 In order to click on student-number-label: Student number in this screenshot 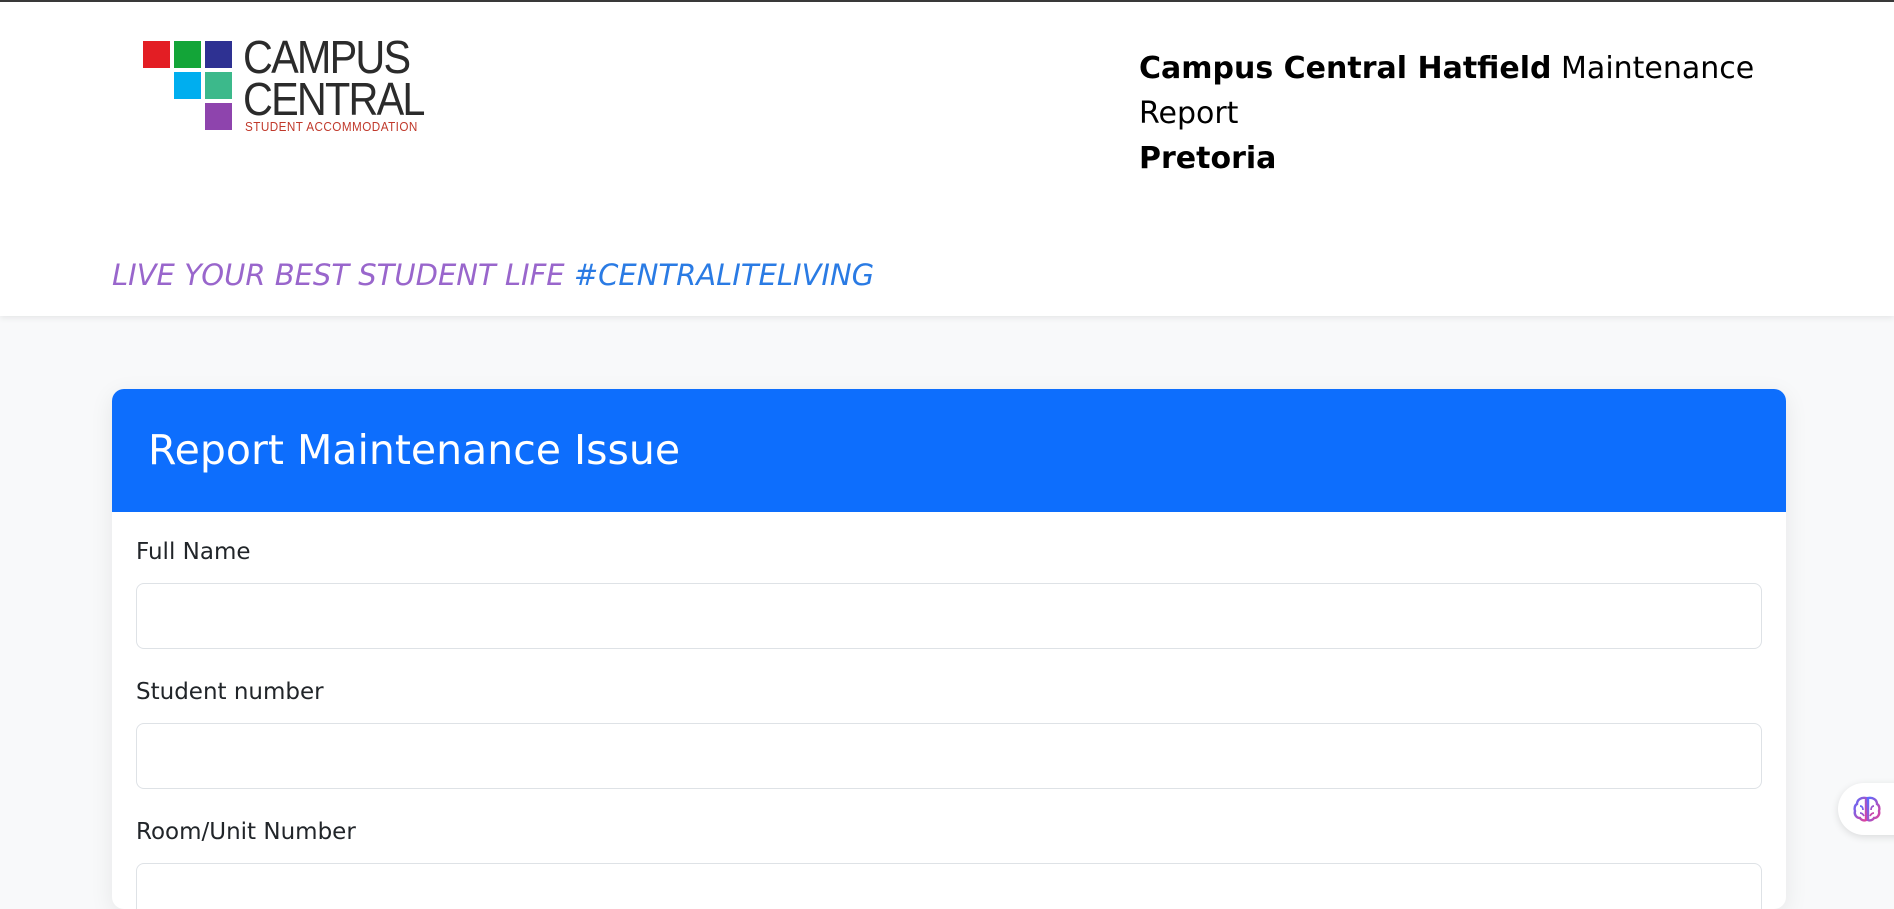, I will do `click(230, 692)`.